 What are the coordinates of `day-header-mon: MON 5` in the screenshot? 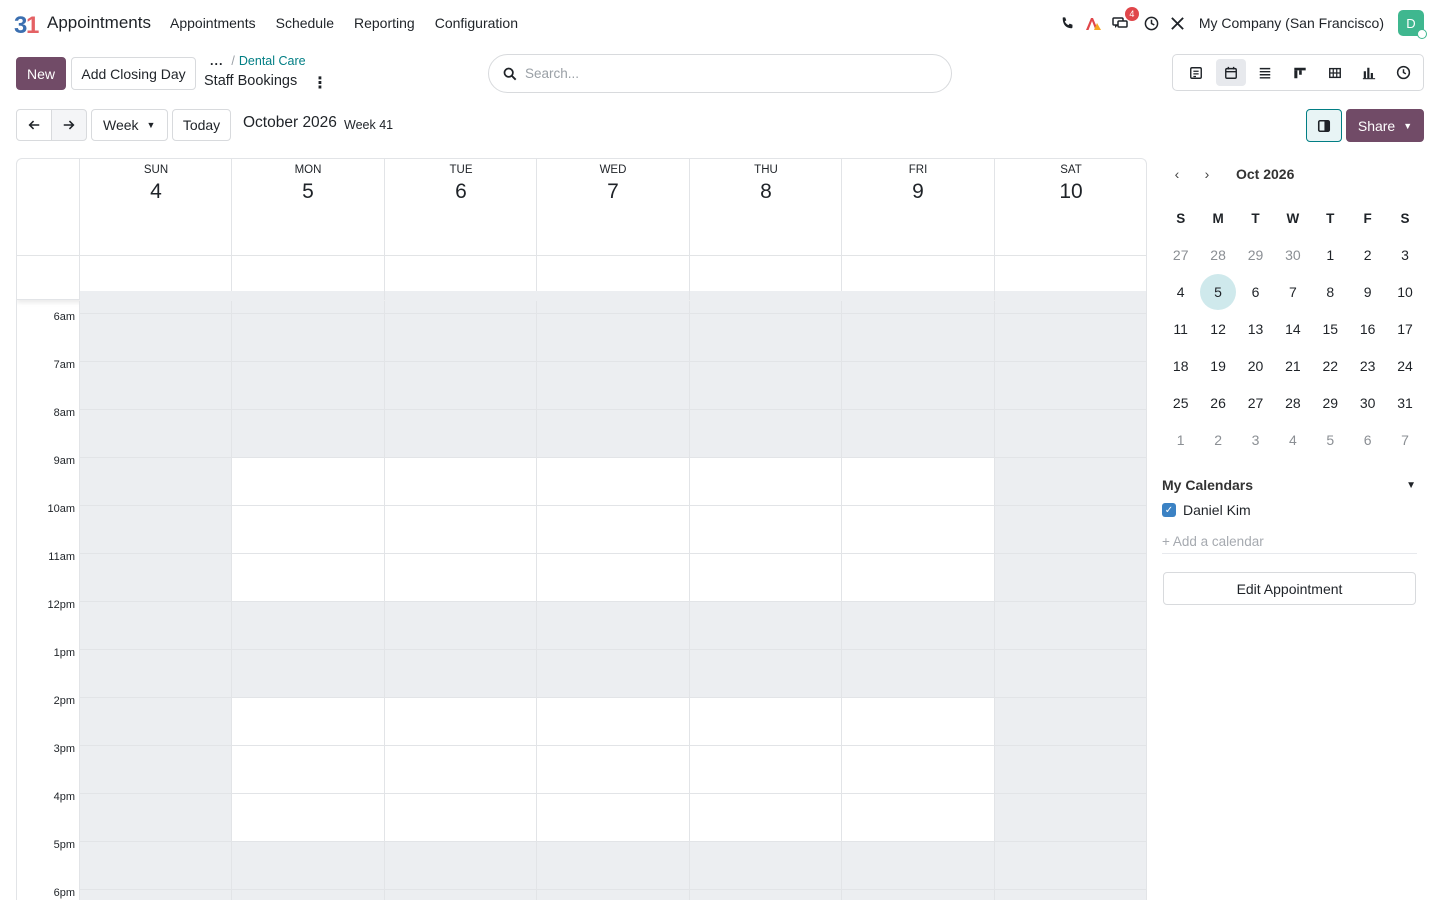 It's located at (307, 229).